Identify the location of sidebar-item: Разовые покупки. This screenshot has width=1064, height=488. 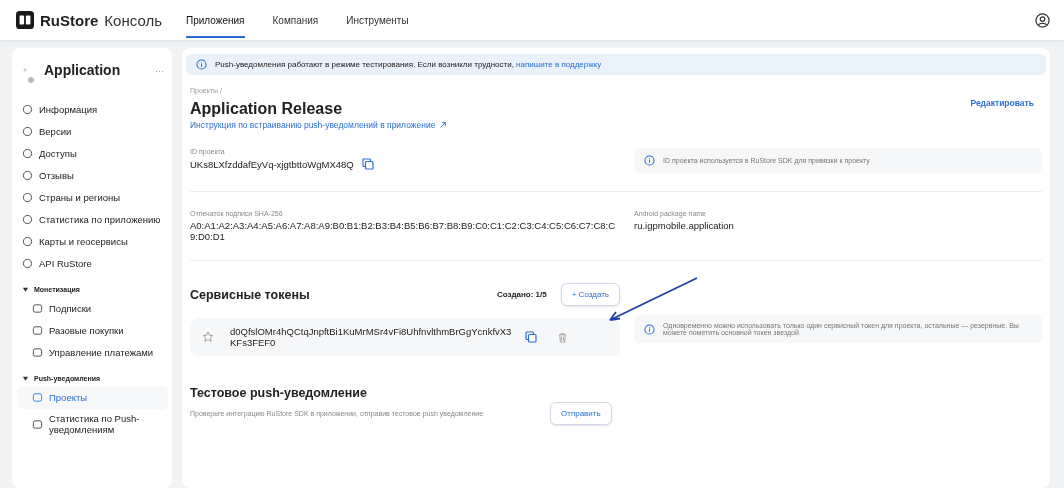
(93, 330).